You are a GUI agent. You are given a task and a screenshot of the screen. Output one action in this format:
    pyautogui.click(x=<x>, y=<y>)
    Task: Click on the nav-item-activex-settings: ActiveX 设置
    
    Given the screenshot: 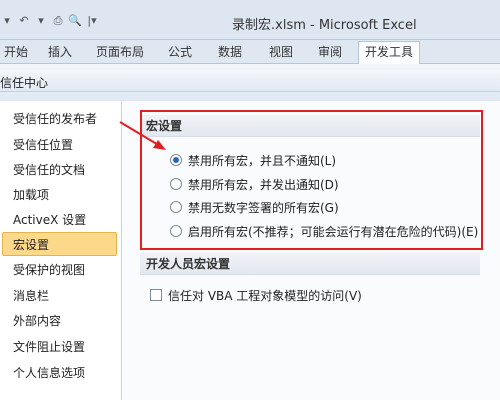 What is the action you would take?
    pyautogui.click(x=59, y=220)
    